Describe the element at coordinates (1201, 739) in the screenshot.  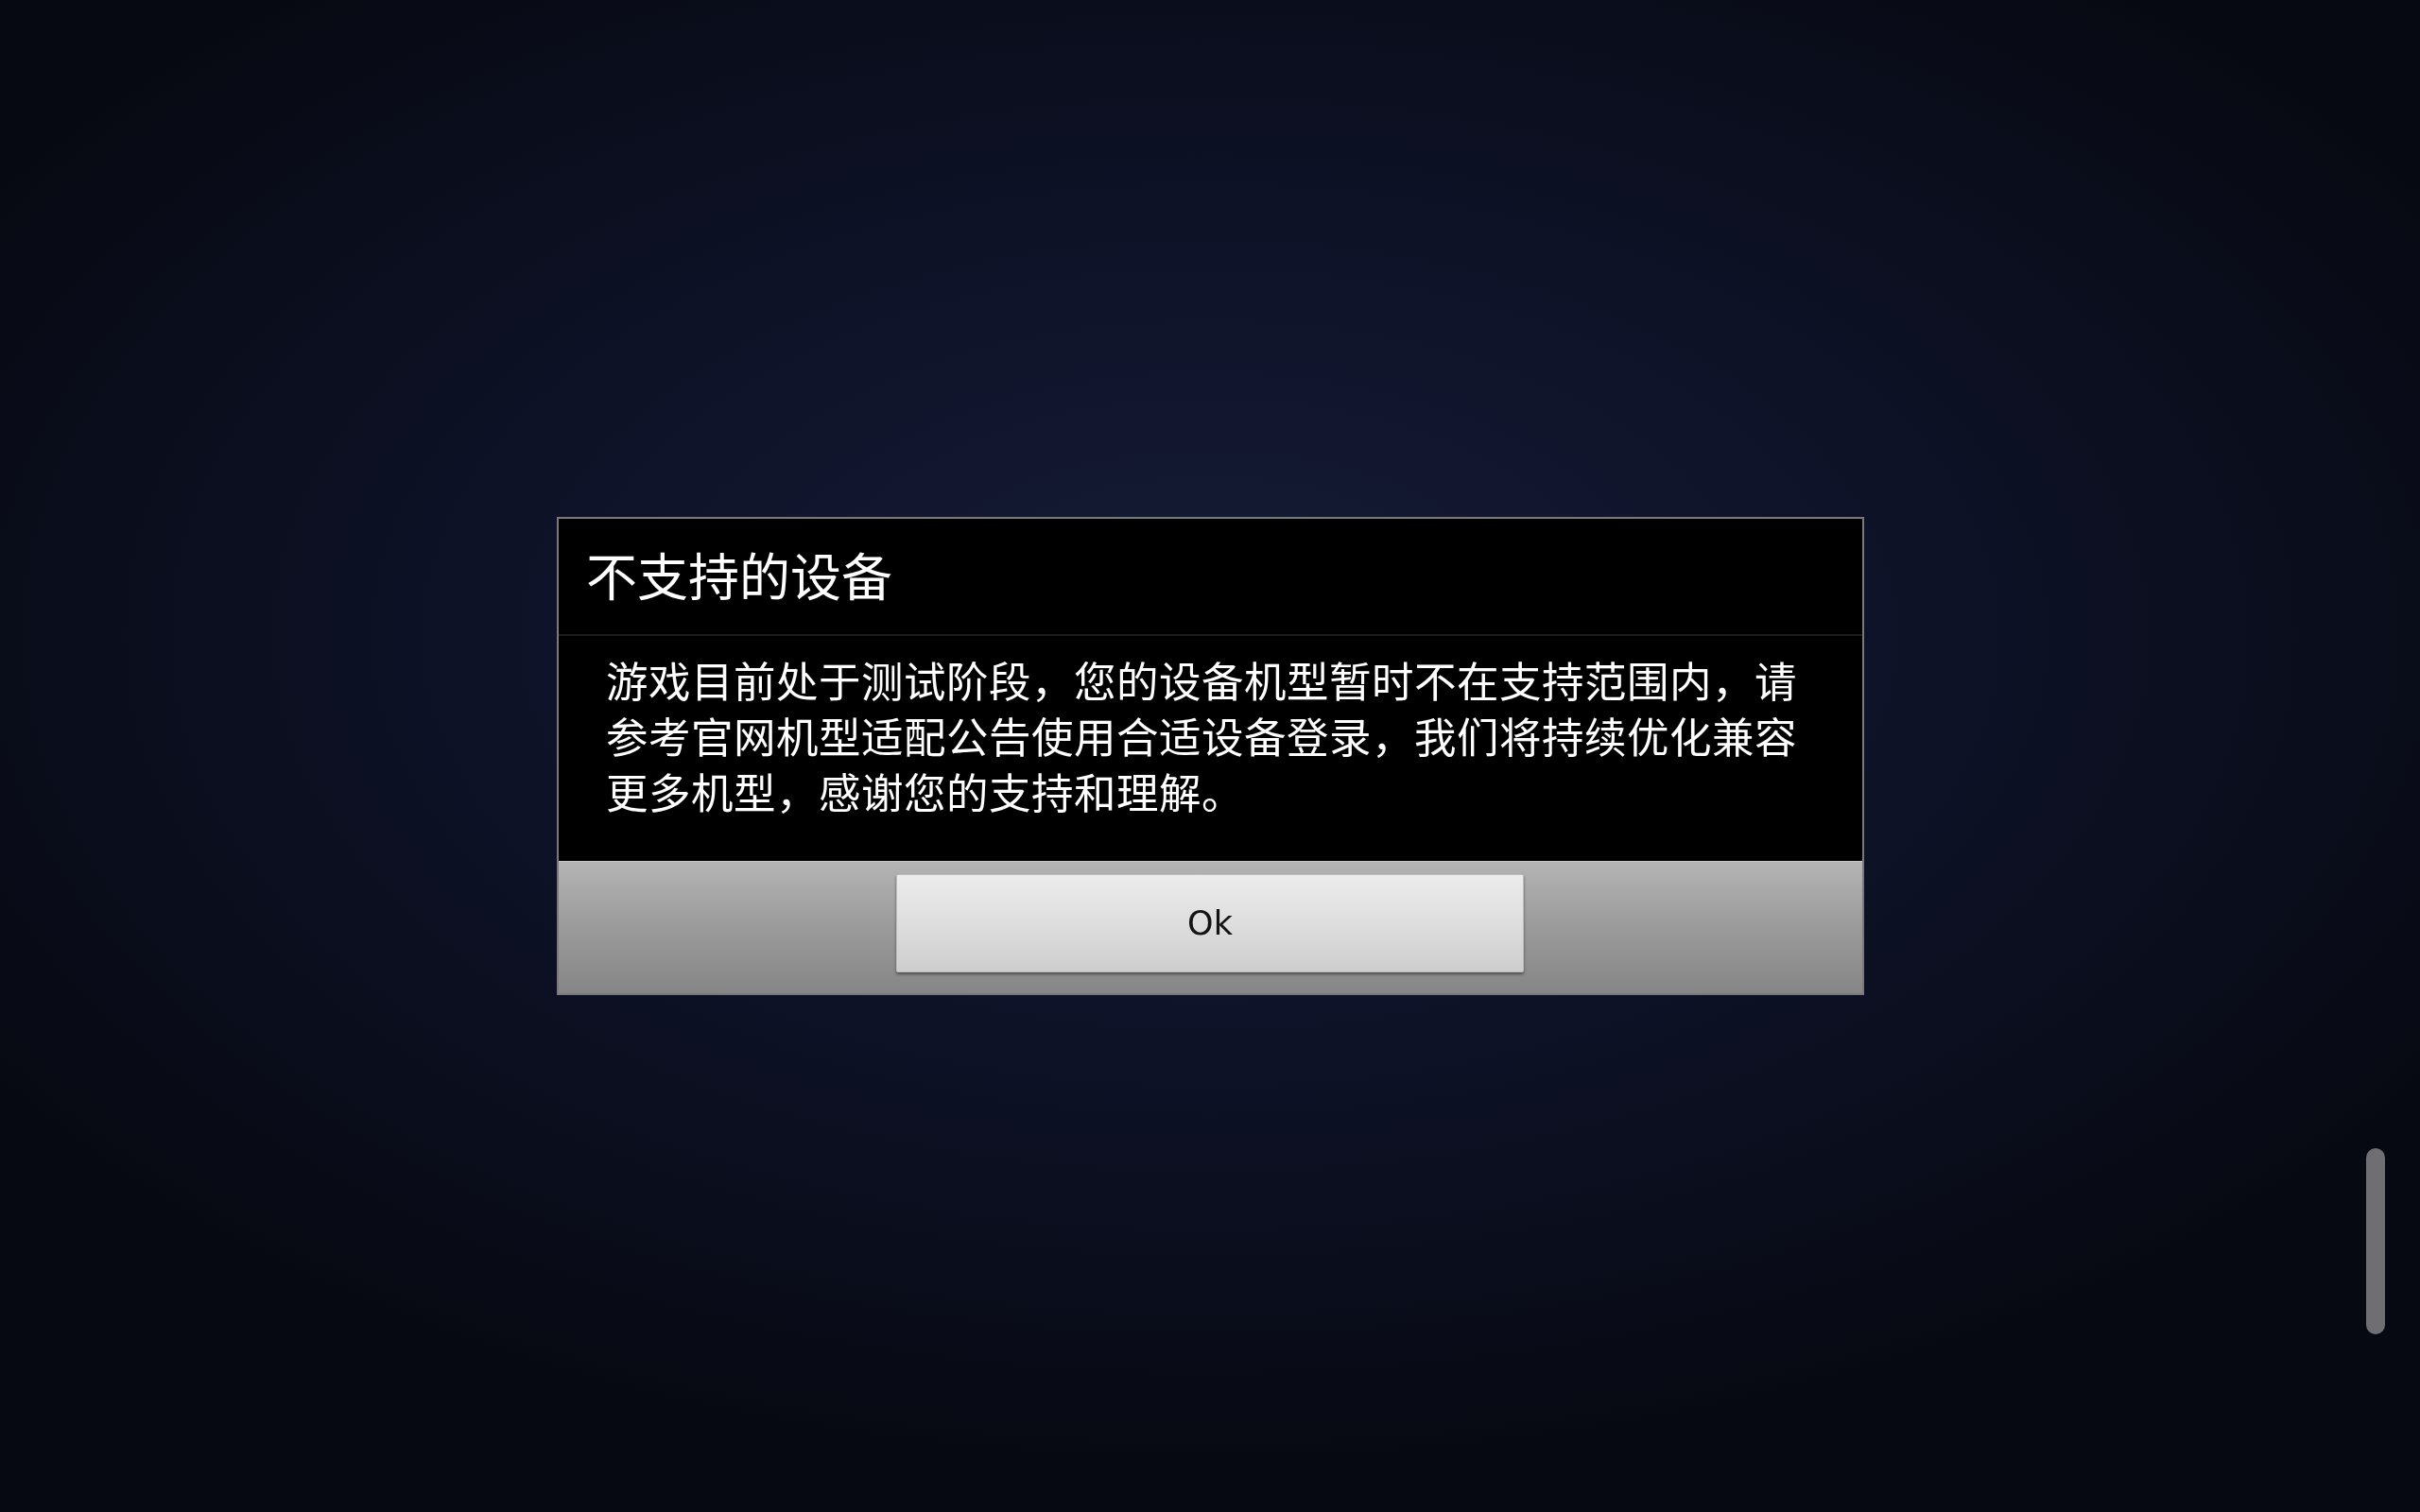
I see `dialog-message: 游戏目前处于测试阶段，您的设备机型暂时不在支持范围内，请参考官网机型适配公告使用合适设备登录，我们将持续优化兼容更多机型，感谢您的支持和理解。` at that location.